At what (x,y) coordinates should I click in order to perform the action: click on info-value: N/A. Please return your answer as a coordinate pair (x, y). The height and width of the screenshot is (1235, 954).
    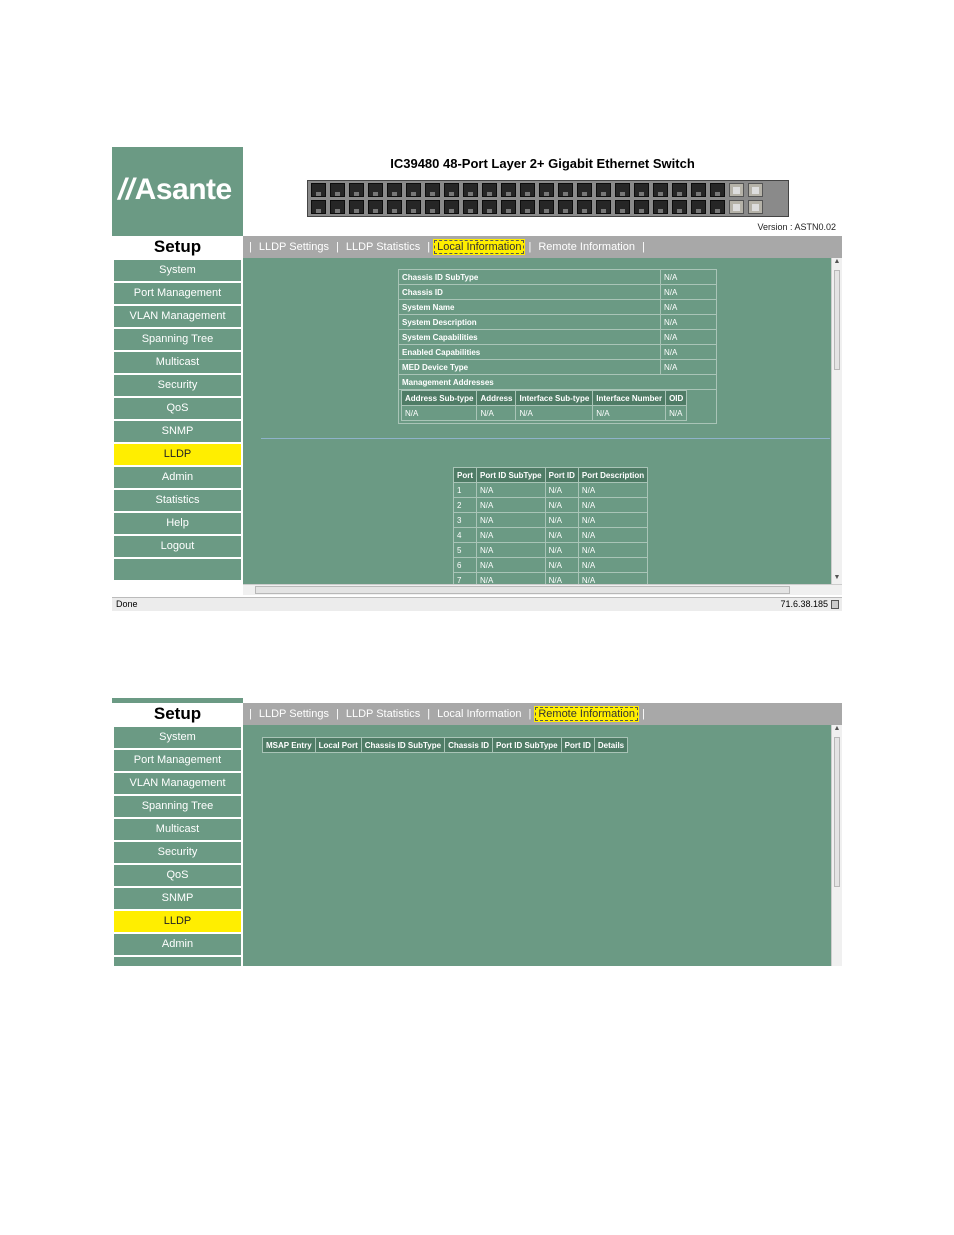
    Looking at the image, I should click on (688, 322).